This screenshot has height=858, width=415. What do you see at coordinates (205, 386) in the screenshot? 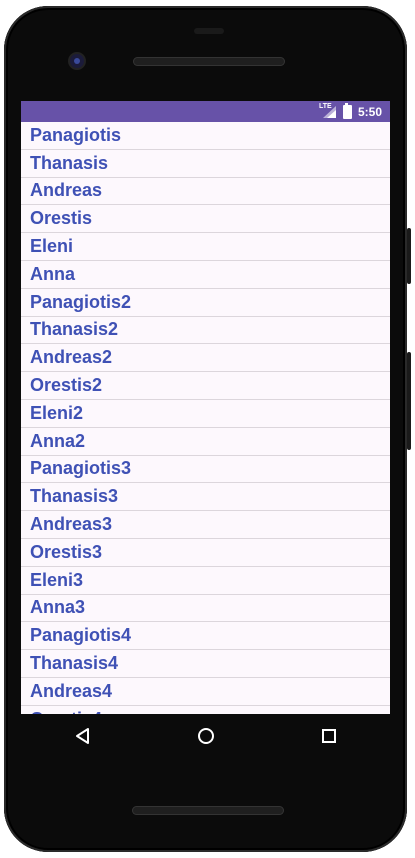
I see `list-item: Orestis2` at bounding box center [205, 386].